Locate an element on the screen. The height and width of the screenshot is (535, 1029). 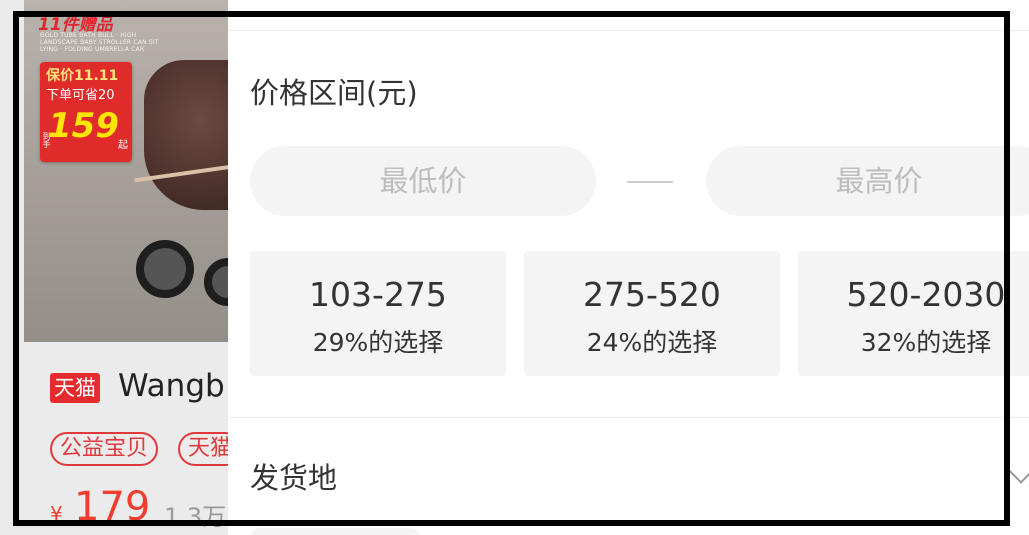
min-price-input is located at coordinates (423, 181).